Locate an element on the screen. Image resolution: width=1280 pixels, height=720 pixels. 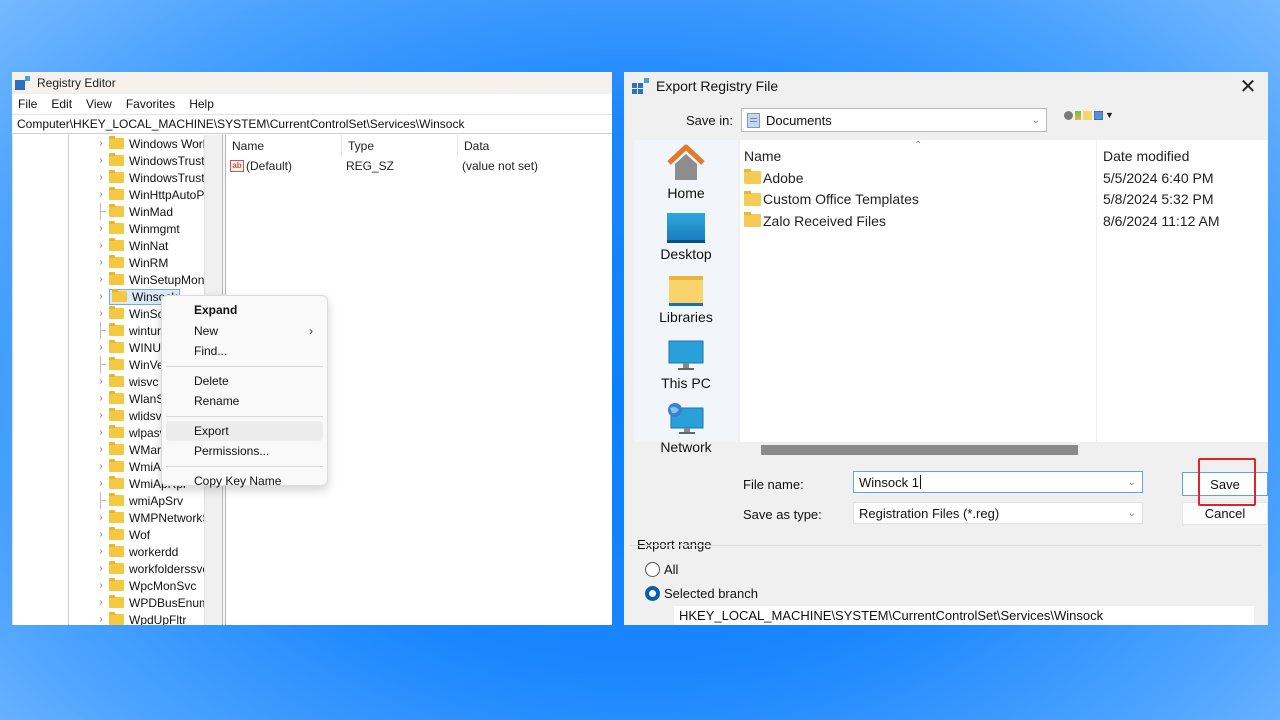
tree-item: wmiApSrv is located at coordinates (150, 500).